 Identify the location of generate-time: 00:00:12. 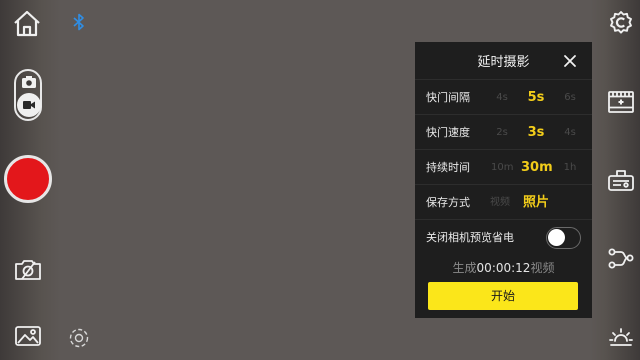
(503, 268).